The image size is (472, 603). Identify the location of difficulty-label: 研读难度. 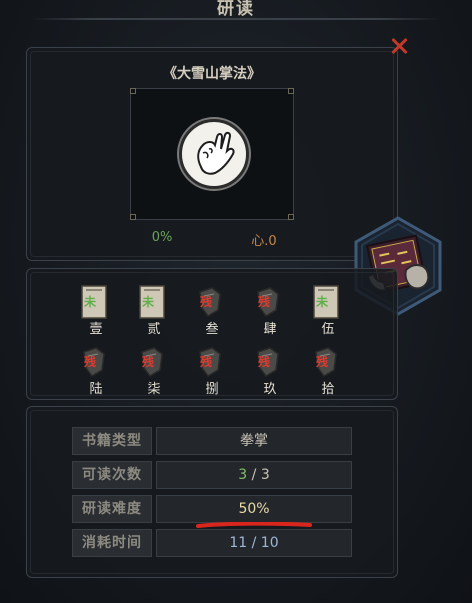
(112, 509).